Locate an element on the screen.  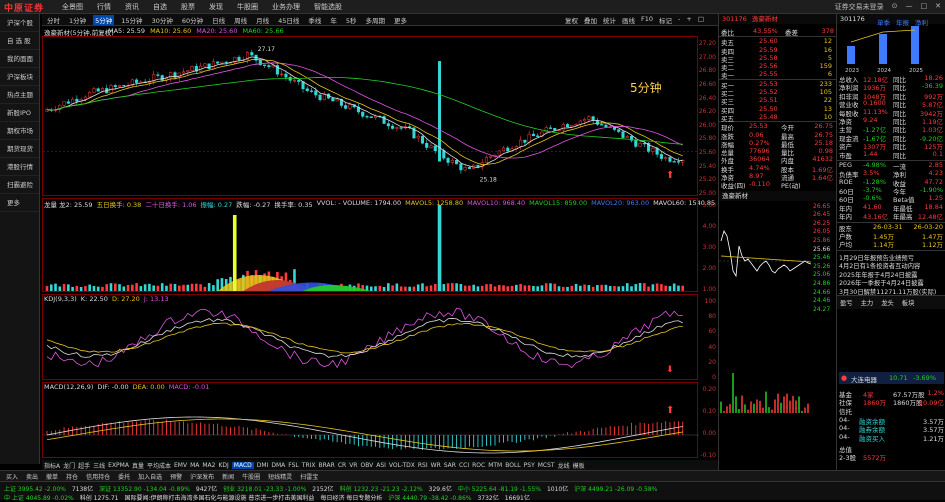
toolbar-button: 扫雷宝 is located at coordinates (309, 476).